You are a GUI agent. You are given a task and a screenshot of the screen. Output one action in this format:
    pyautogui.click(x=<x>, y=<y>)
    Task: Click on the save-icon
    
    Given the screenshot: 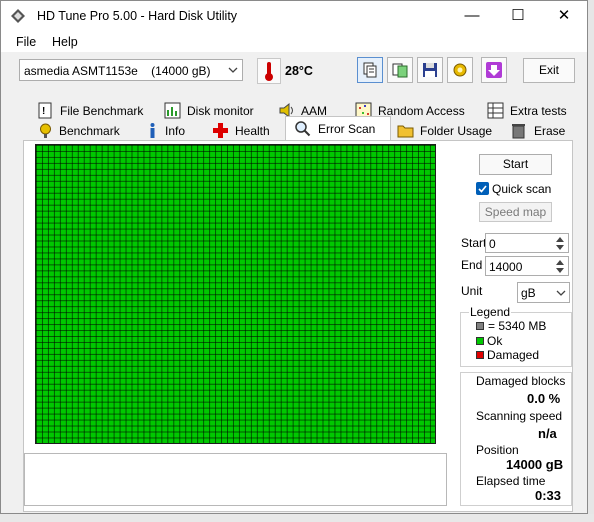 What is the action you would take?
    pyautogui.click(x=430, y=70)
    